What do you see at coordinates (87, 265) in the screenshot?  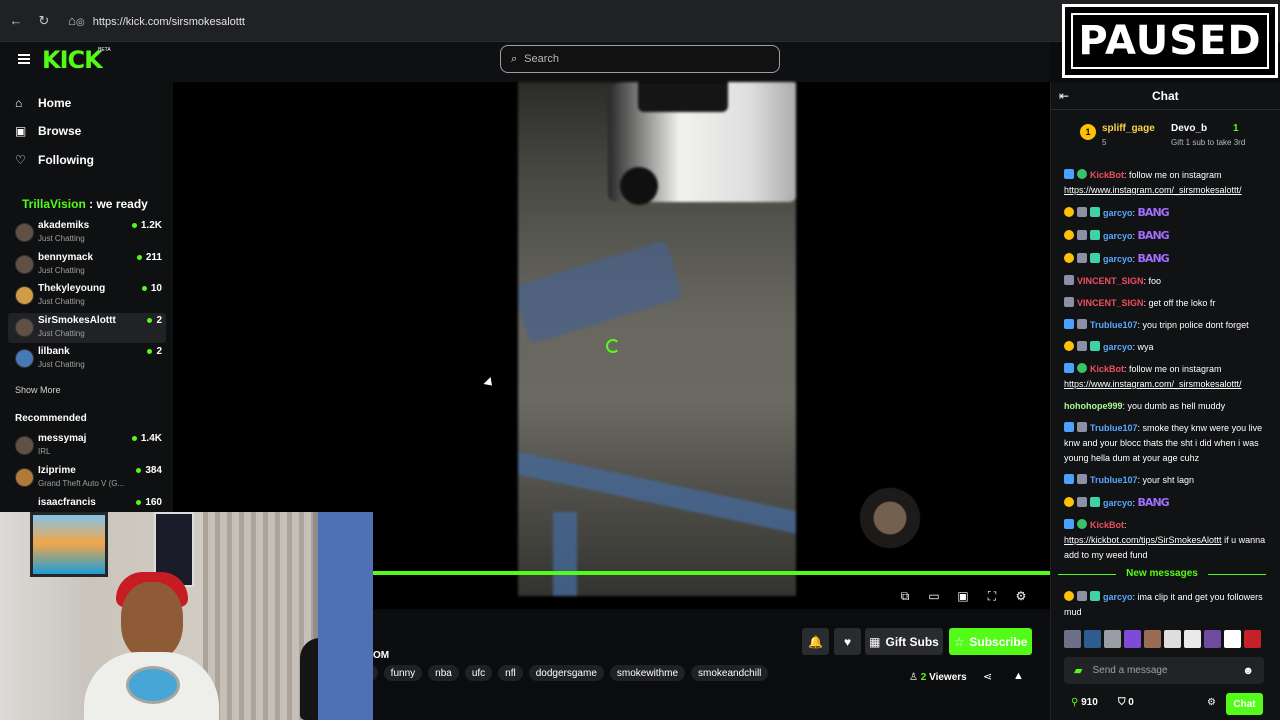 I see `following-channel: bennymack Just Chatting 211` at bounding box center [87, 265].